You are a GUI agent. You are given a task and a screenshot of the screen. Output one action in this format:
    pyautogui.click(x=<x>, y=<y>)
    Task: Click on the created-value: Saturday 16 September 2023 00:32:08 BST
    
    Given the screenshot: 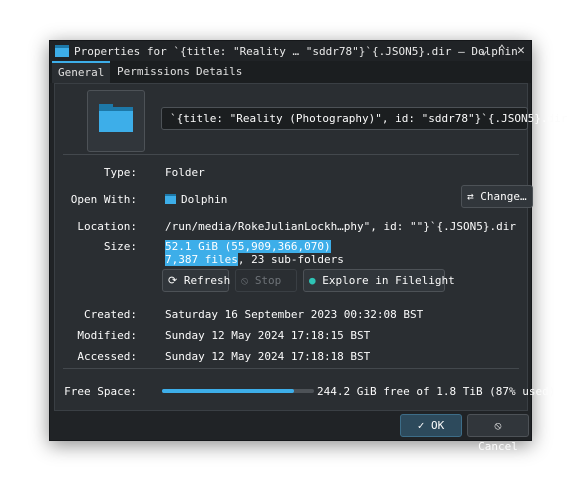 What is the action you would take?
    pyautogui.click(x=294, y=314)
    